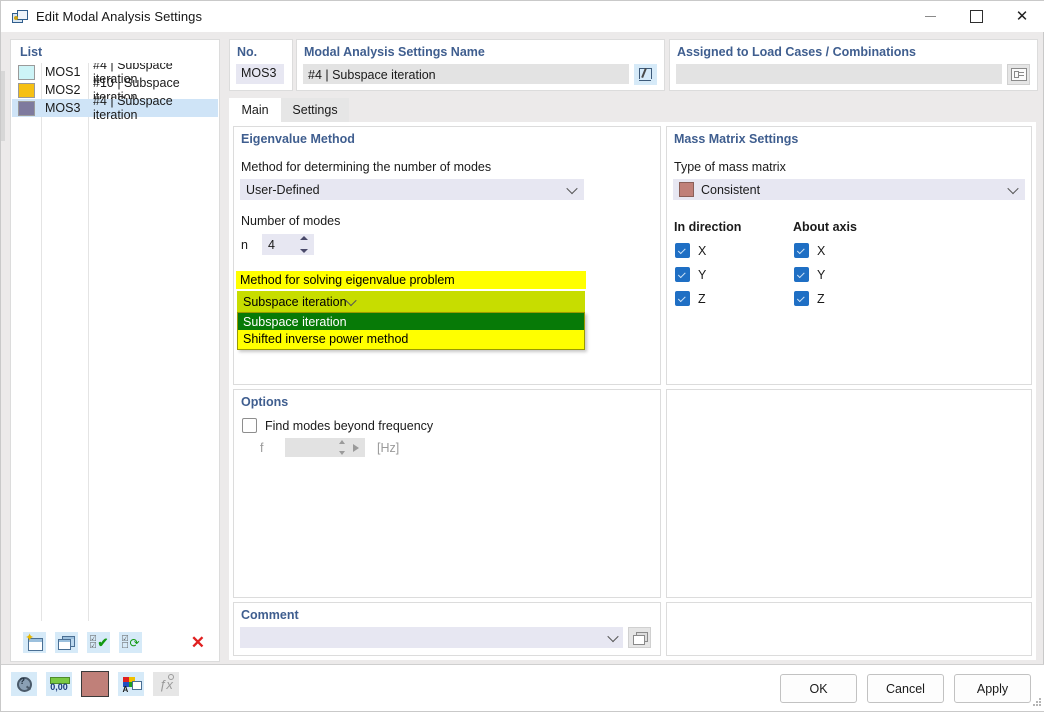  I want to click on mass-matrix-type-value: Consistent, so click(731, 189).